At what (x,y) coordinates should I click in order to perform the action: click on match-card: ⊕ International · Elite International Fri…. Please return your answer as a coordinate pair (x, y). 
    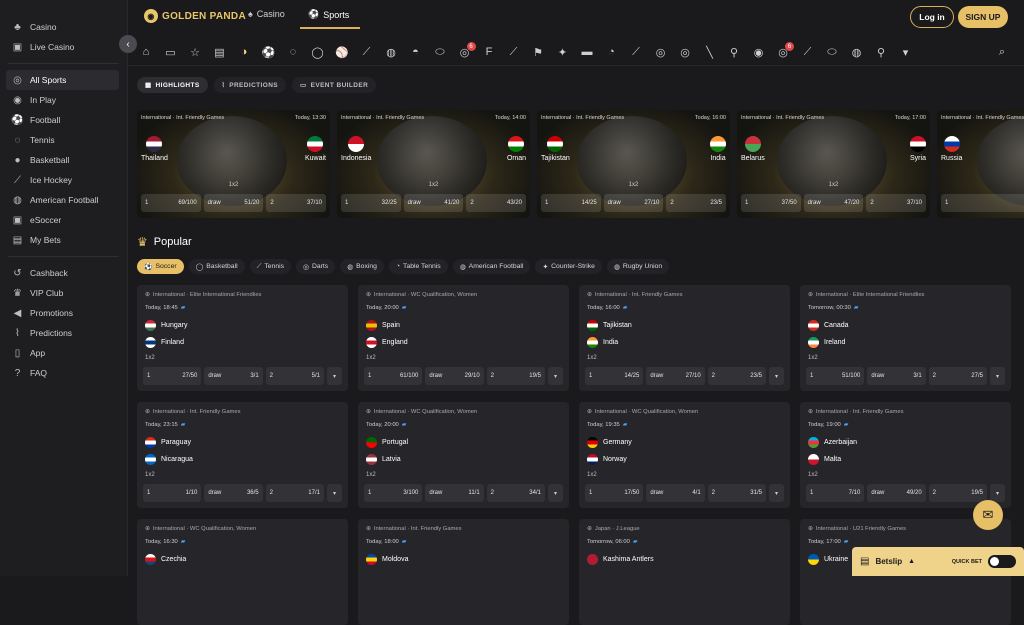
    Looking at the image, I should click on (905, 338).